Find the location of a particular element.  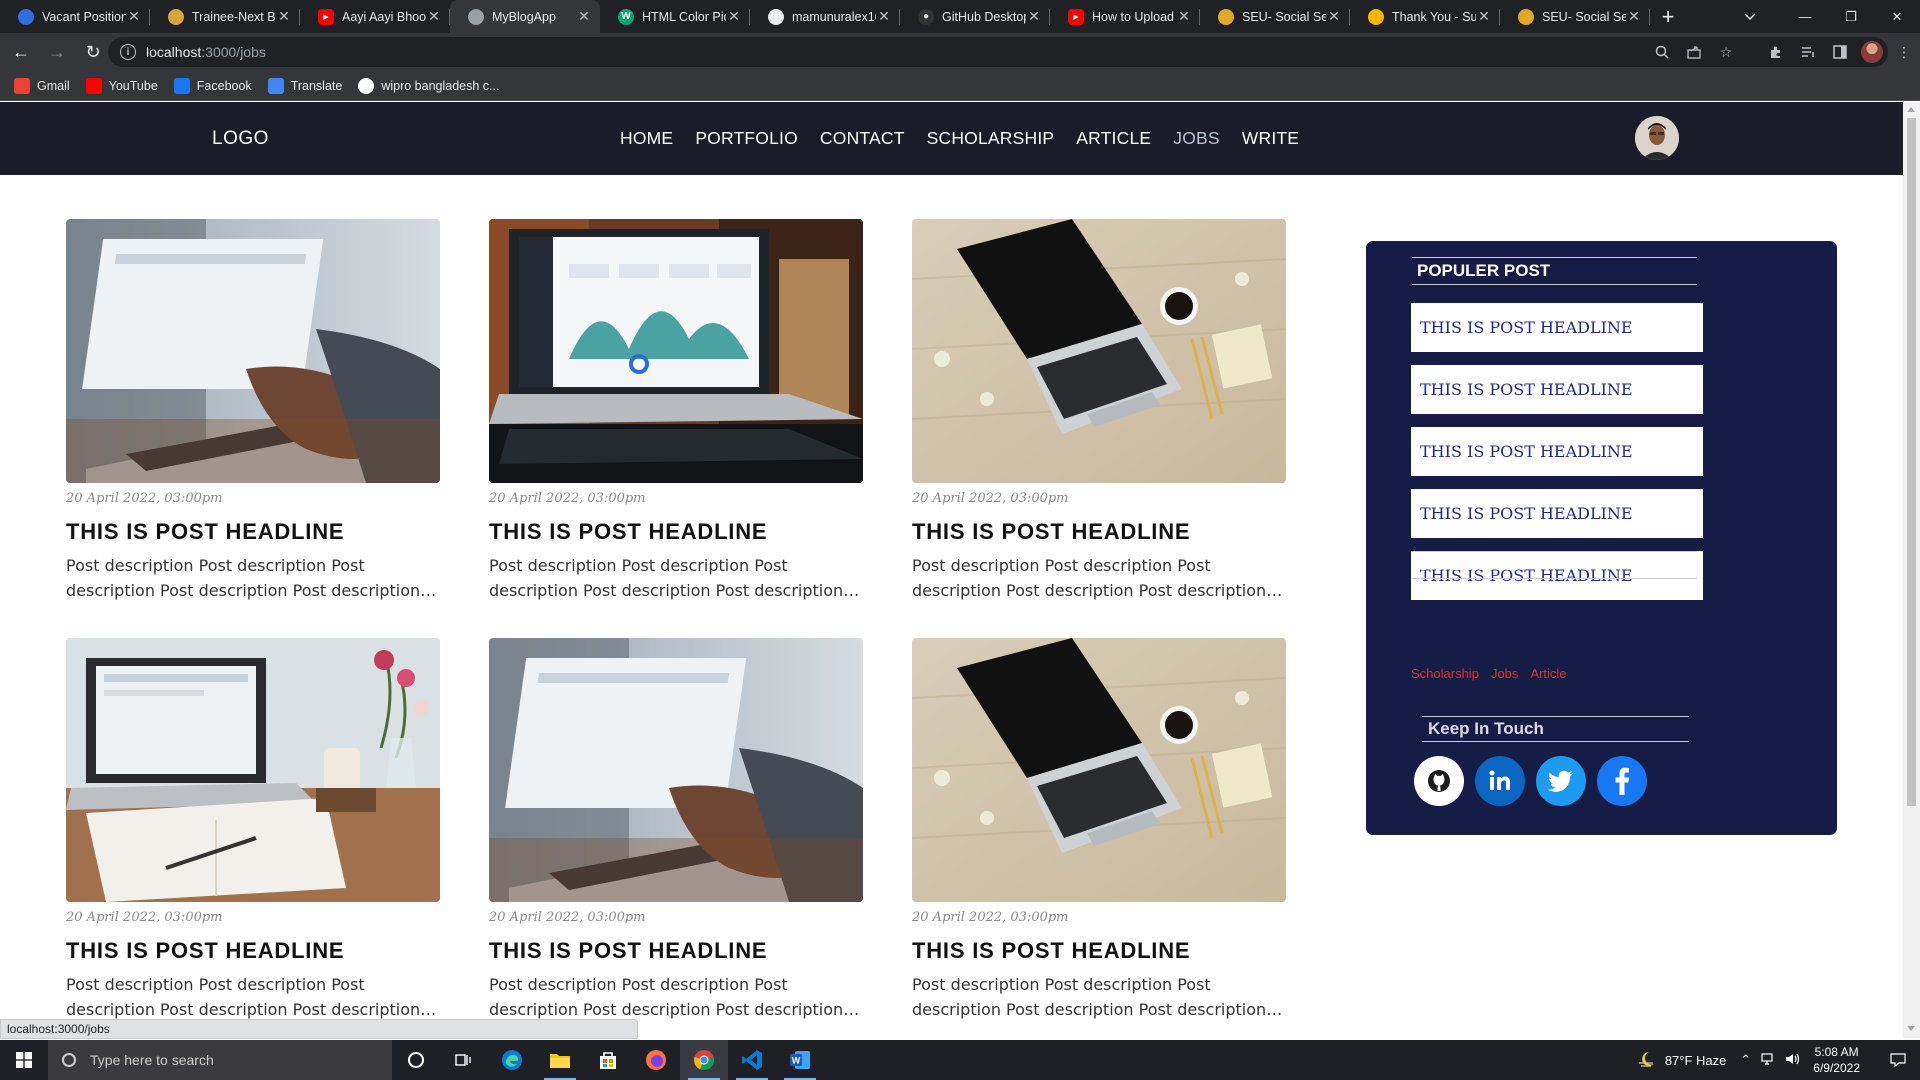

user-avatar is located at coordinates (1657, 138).